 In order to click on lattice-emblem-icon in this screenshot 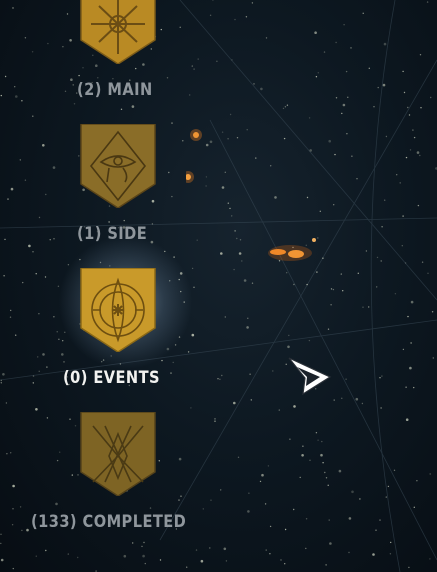, I will do `click(118, 454)`.